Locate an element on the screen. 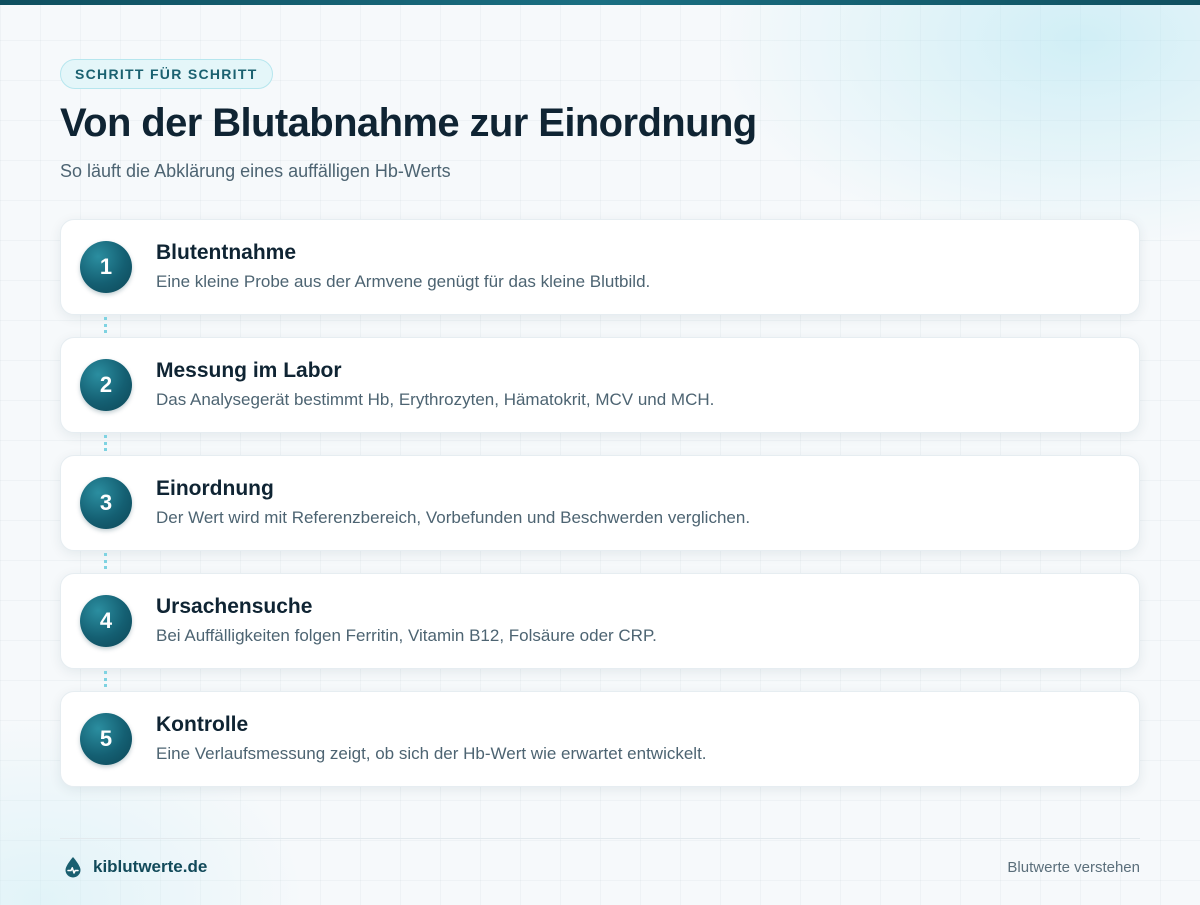 Image resolution: width=1200 pixels, height=905 pixels. section-badge: SCHRITT FÜR SCHRITT is located at coordinates (166, 74).